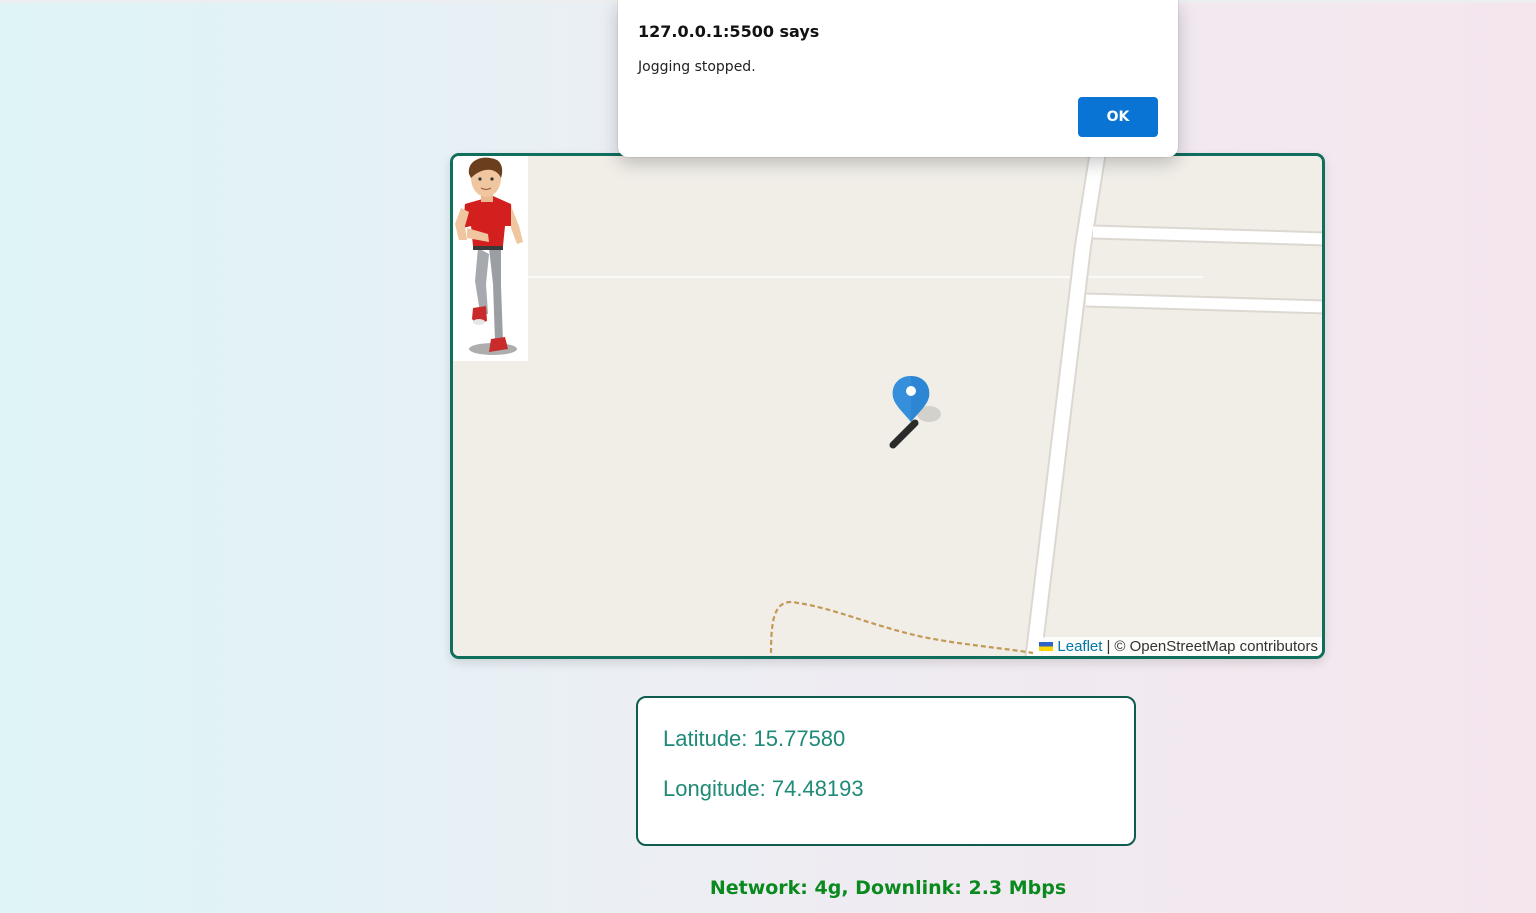 The height and width of the screenshot is (913, 1536). I want to click on coordinates-card: Latitude: 15.77580 Longitude: 74.48193, so click(886, 771).